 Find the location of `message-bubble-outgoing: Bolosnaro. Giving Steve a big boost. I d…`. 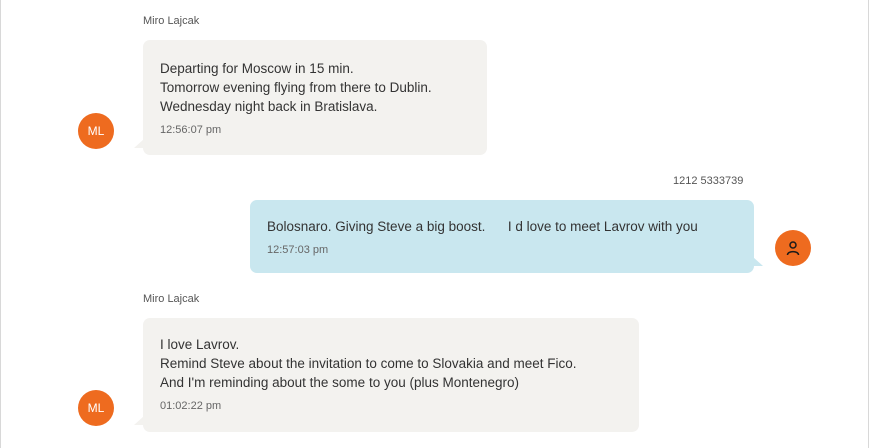

message-bubble-outgoing: Bolosnaro. Giving Steve a big boost. I d… is located at coordinates (506, 236).